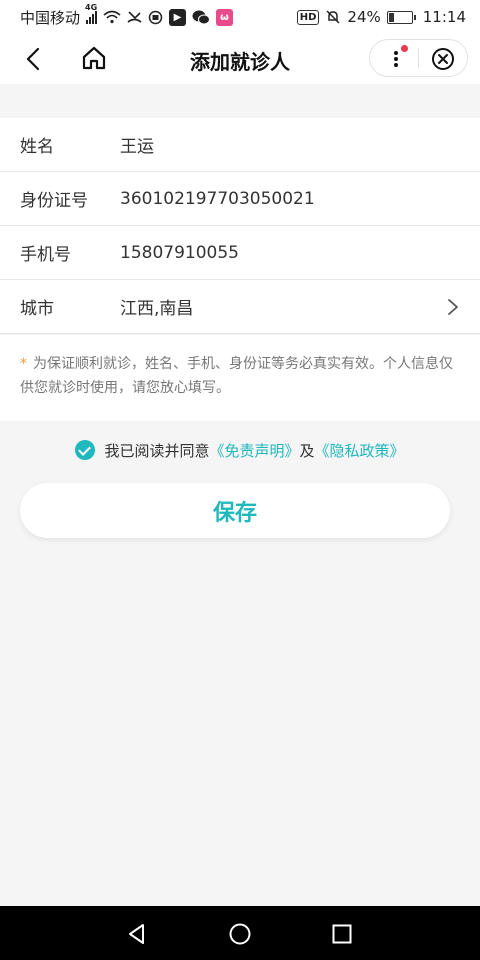 This screenshot has height=960, width=480. What do you see at coordinates (240, 253) in the screenshot?
I see `phone-row: 手机号 15807910055` at bounding box center [240, 253].